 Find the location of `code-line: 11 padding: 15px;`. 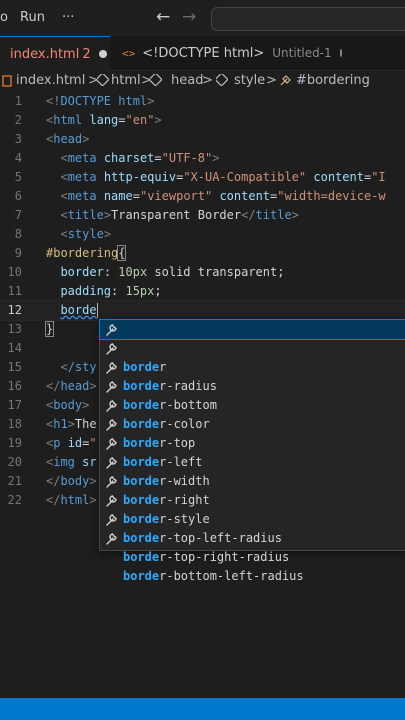

code-line: 11 padding: 15px; is located at coordinates (202, 291).